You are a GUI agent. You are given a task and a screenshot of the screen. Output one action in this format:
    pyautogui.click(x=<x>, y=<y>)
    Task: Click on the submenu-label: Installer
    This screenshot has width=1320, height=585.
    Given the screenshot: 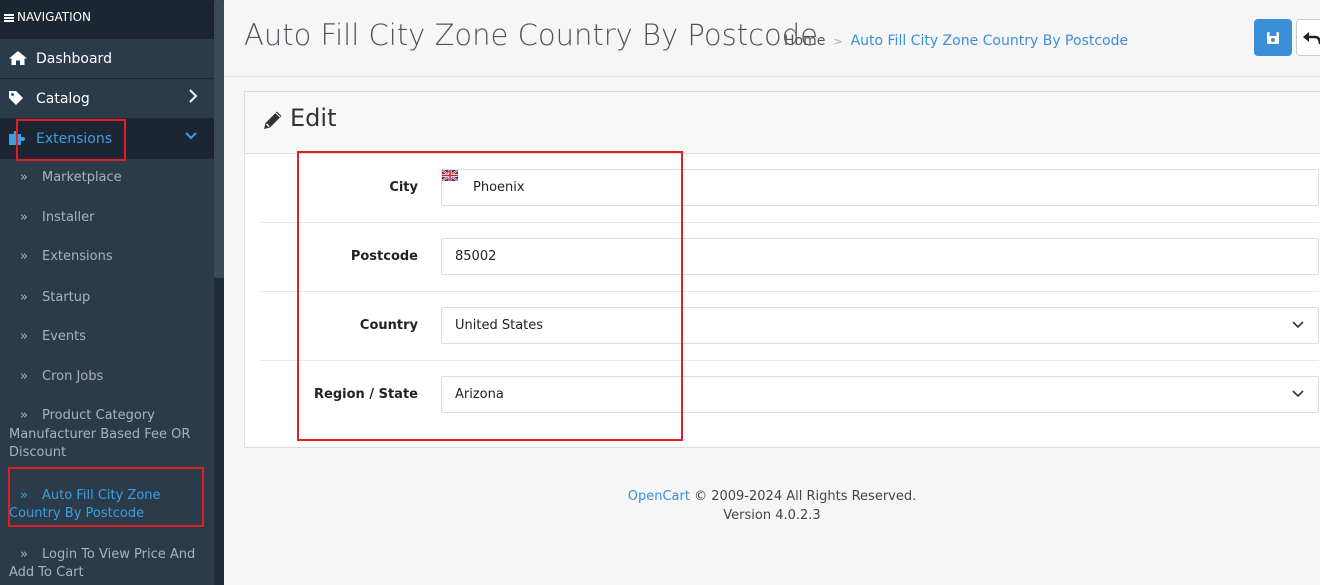 What is the action you would take?
    pyautogui.click(x=68, y=217)
    